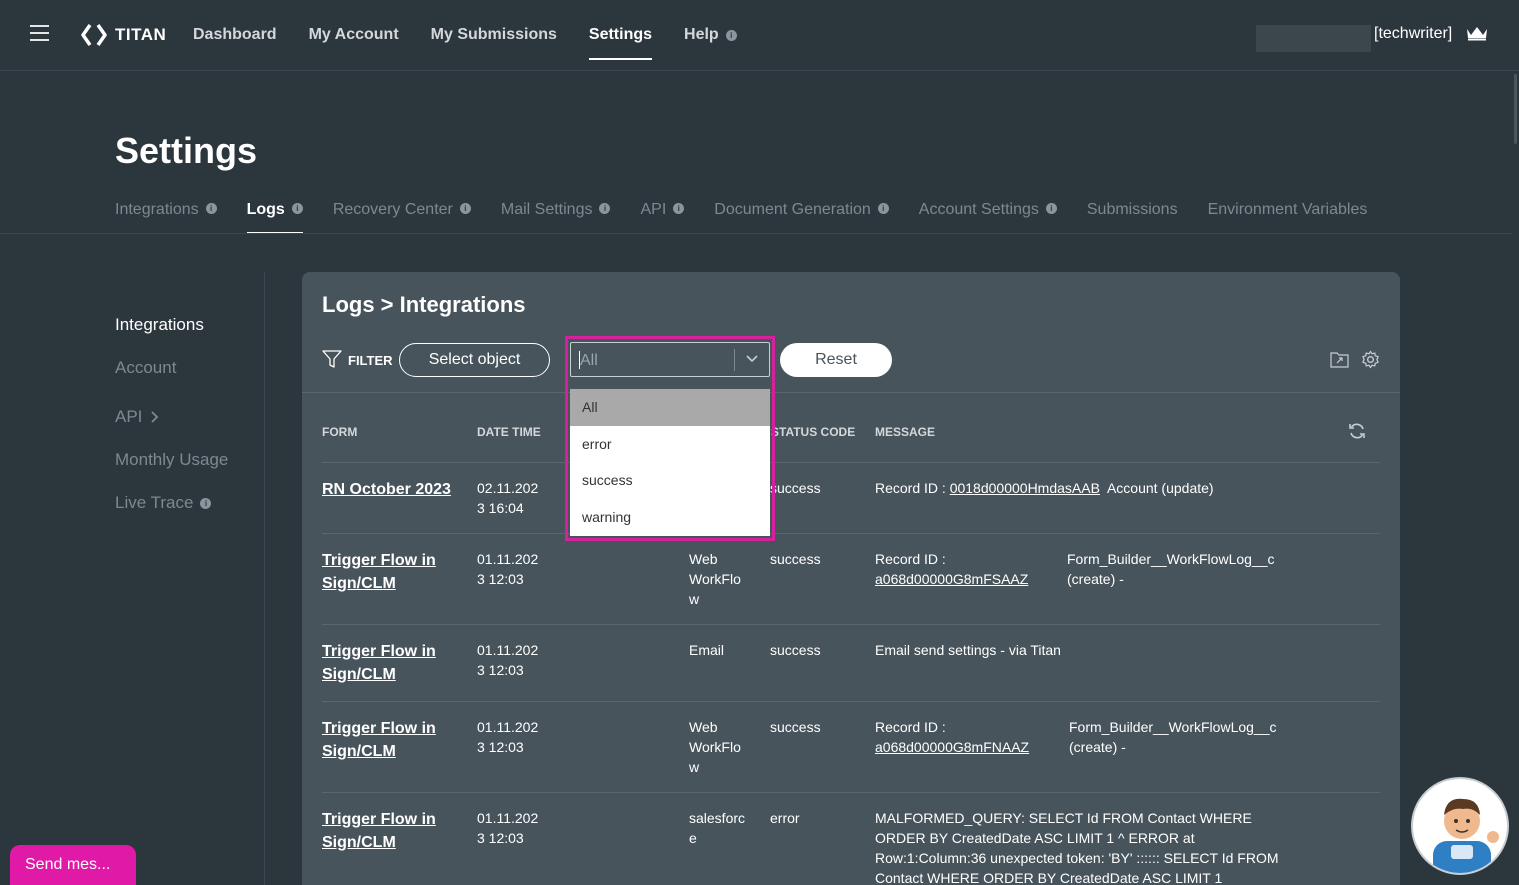 Image resolution: width=1519 pixels, height=885 pixels. I want to click on gear-icon, so click(1370, 359).